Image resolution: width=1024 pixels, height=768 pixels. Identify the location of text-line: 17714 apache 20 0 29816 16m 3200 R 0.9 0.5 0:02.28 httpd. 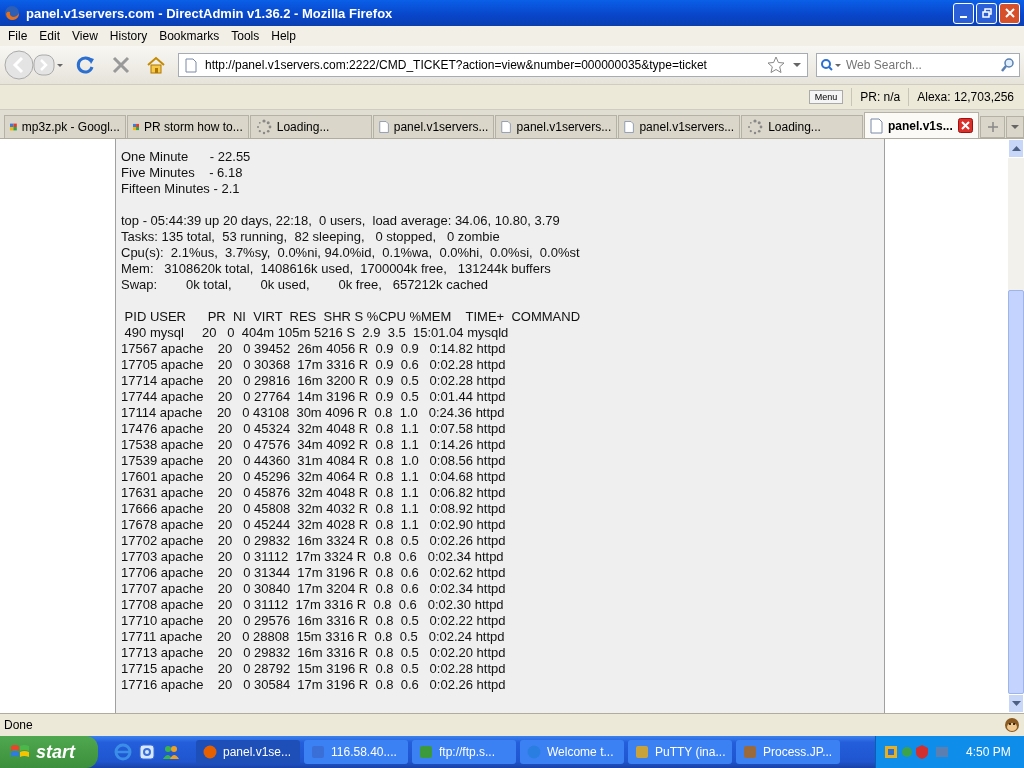
(313, 381).